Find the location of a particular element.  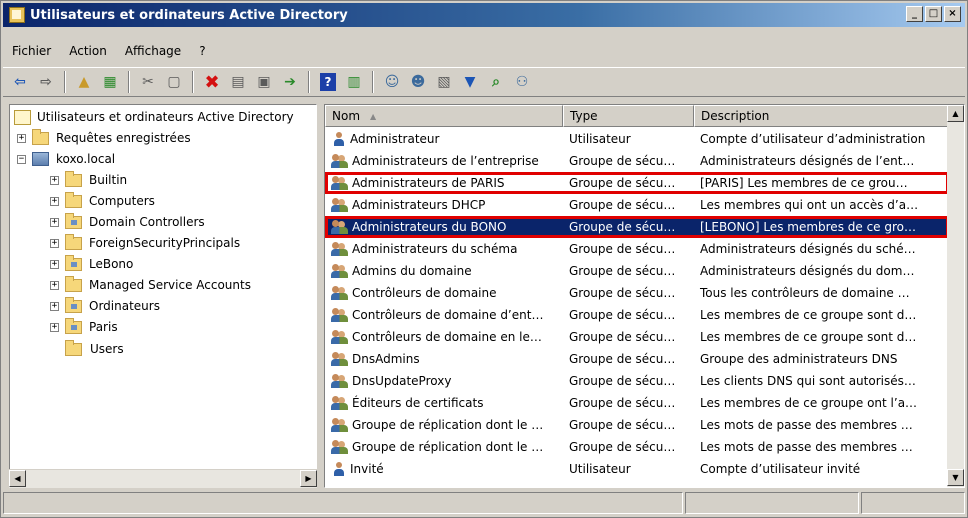

cut-icon: ✂ is located at coordinates (148, 82).